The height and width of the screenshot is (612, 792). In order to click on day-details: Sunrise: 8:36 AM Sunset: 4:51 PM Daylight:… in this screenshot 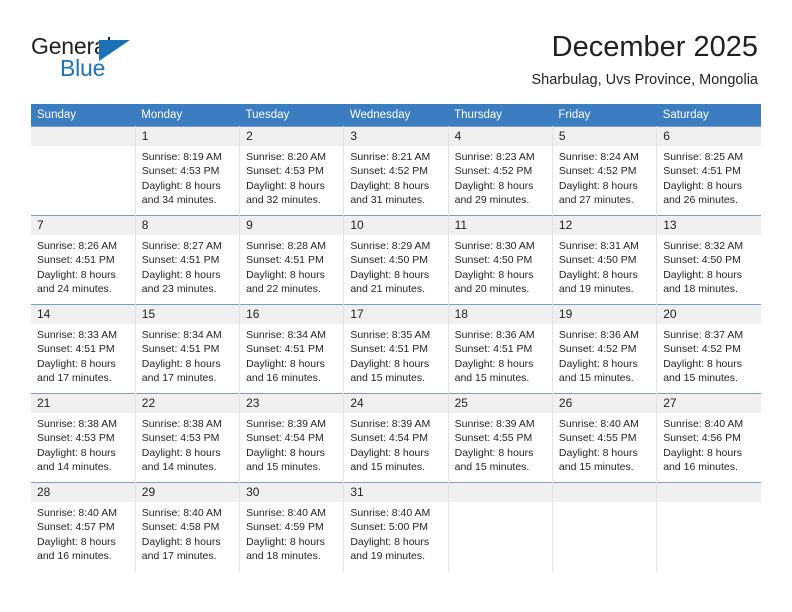, I will do `click(500, 355)`.